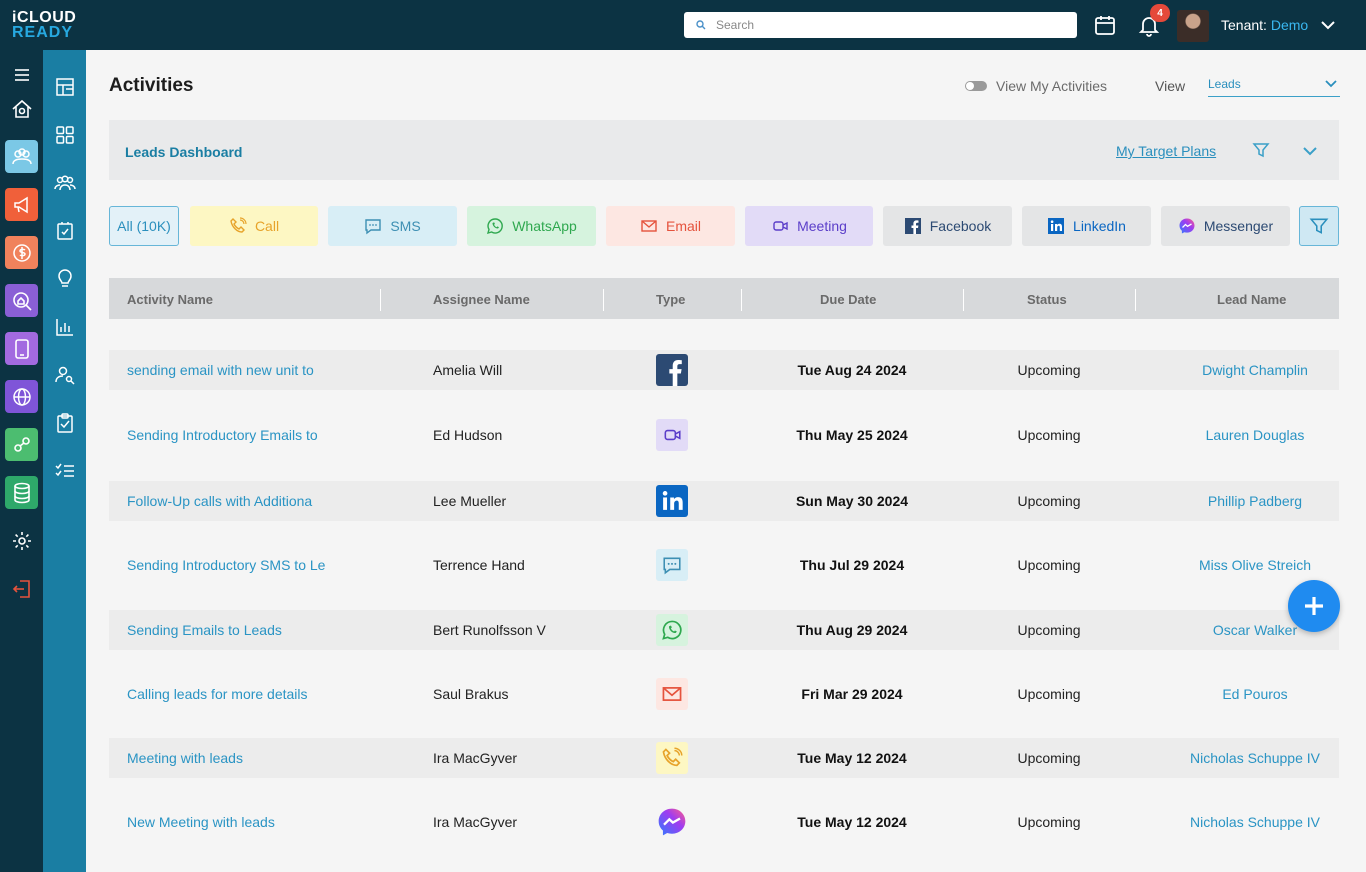 Image resolution: width=1366 pixels, height=872 pixels. What do you see at coordinates (21, 252) in the screenshot?
I see `dollar-icon` at bounding box center [21, 252].